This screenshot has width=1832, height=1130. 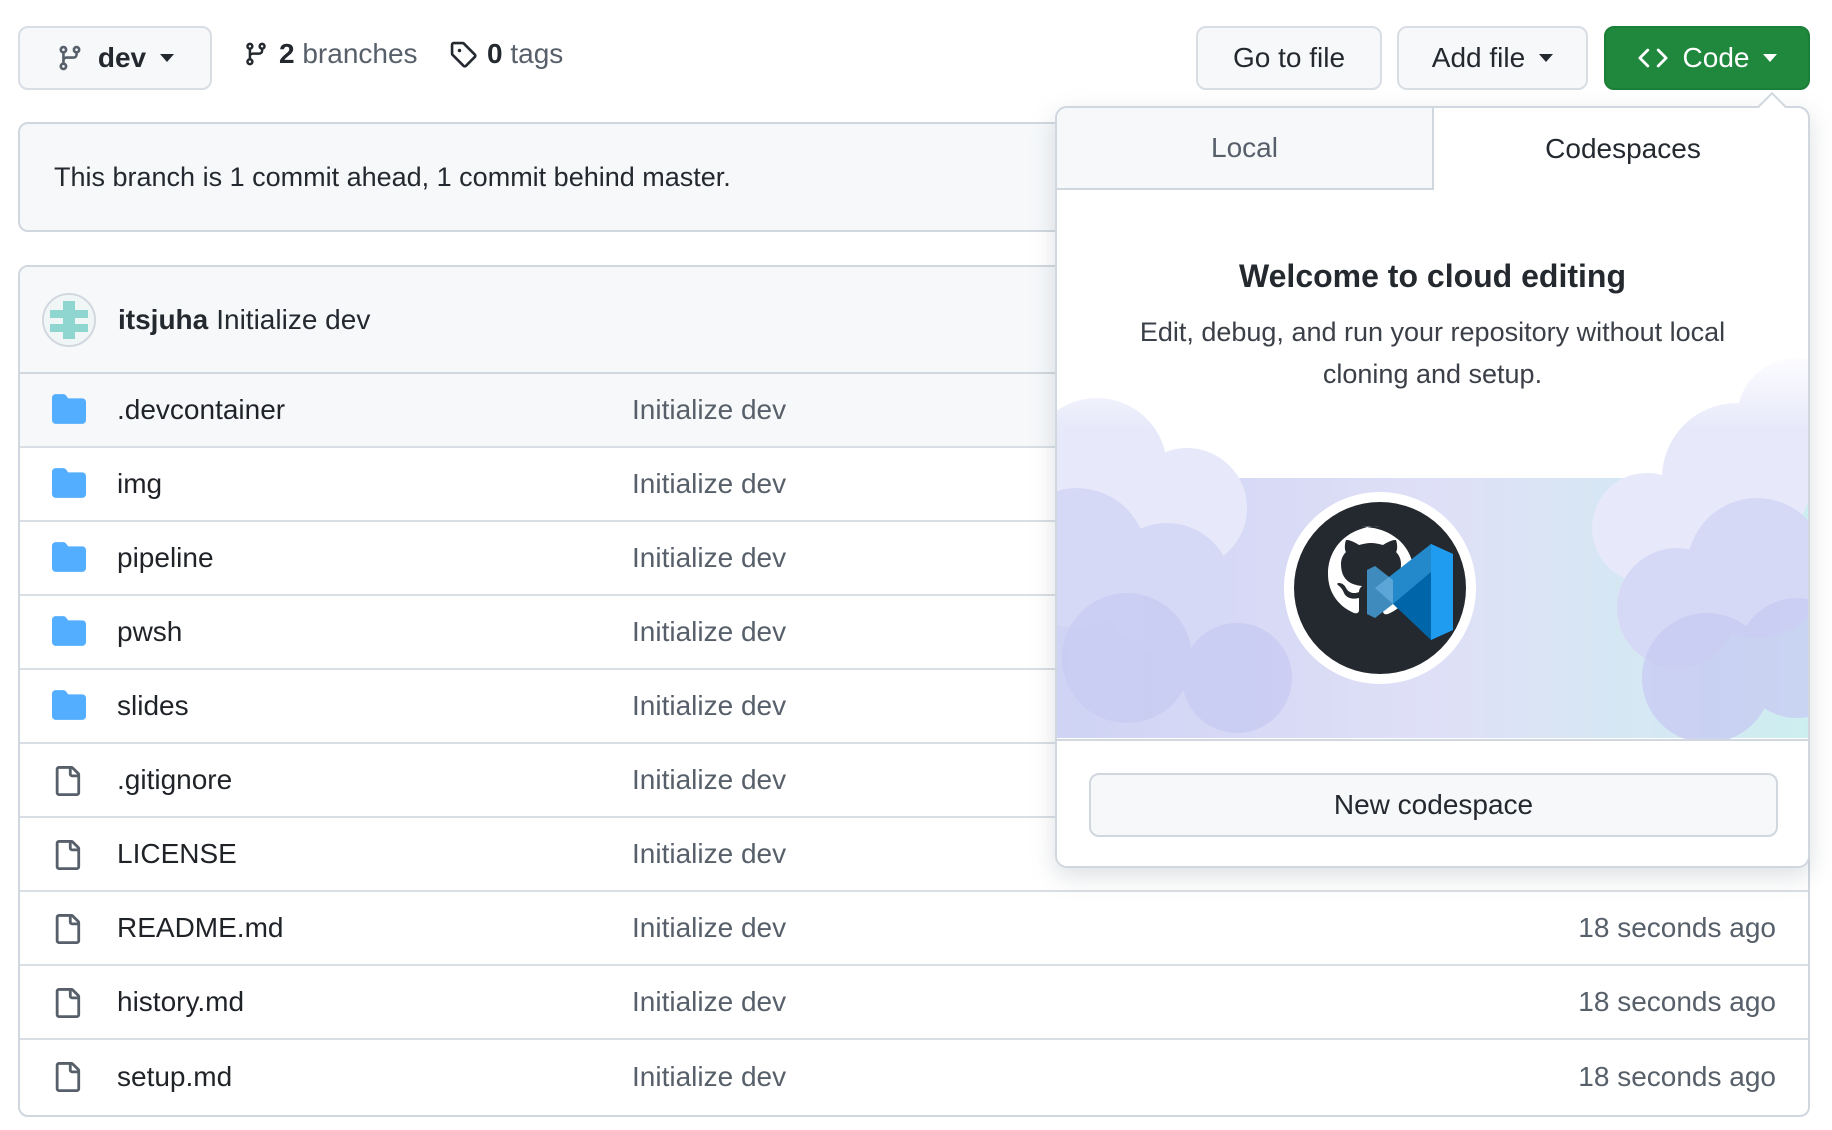 I want to click on branch-name: dev, so click(x=122, y=57).